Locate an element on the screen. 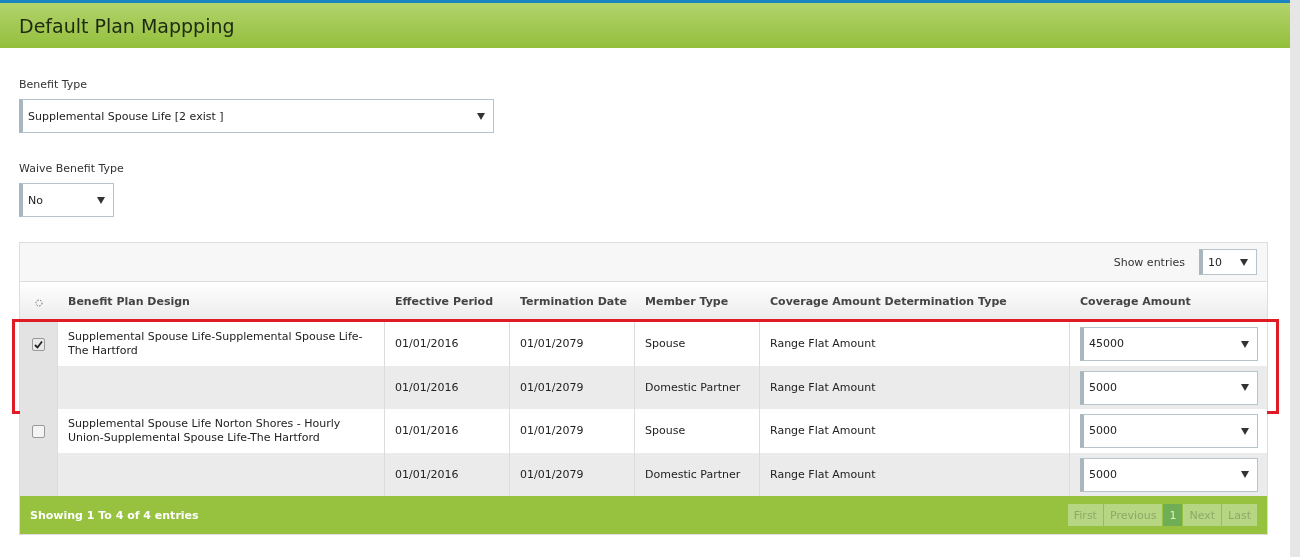 The height and width of the screenshot is (557, 1300). entries-summary: Showing 1 To 4 of 4 entries is located at coordinates (114, 515).